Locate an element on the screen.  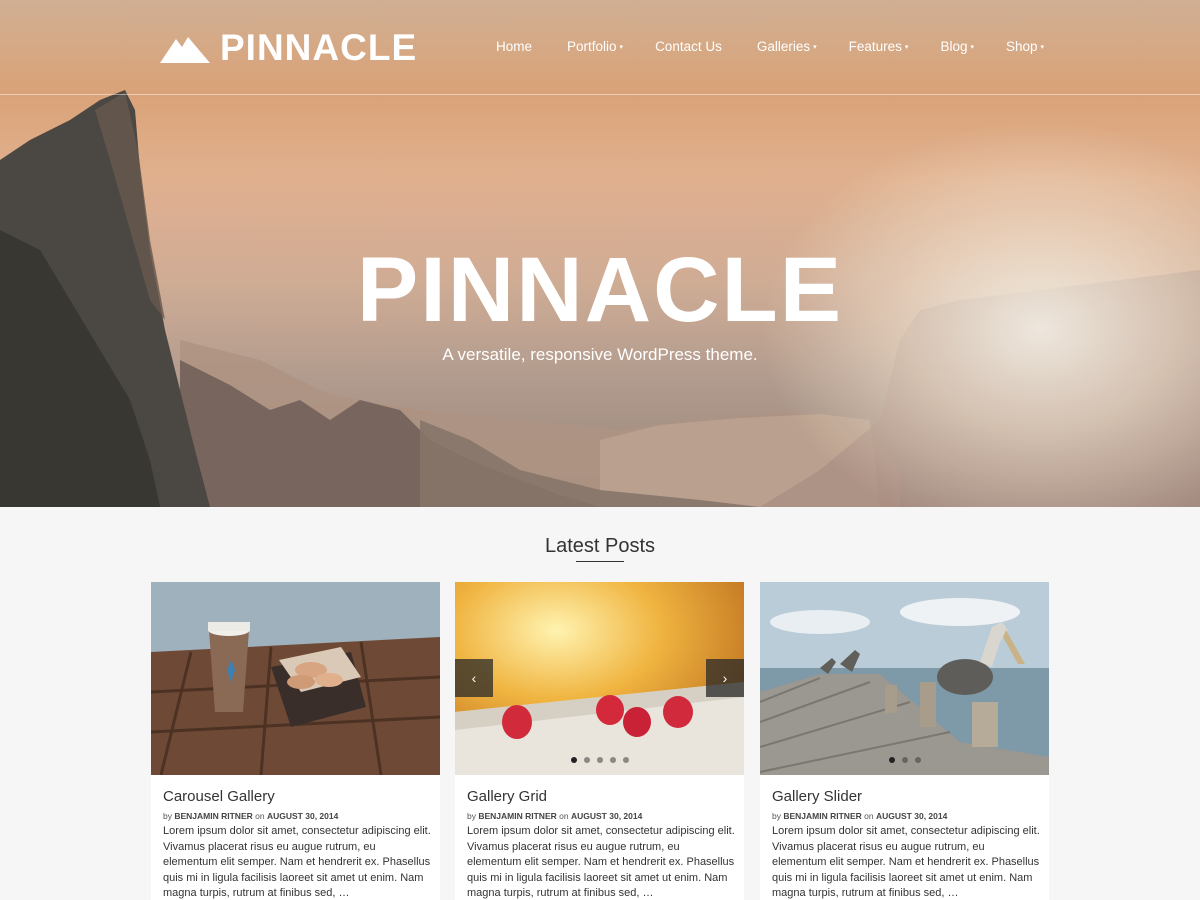
post-thumbnail: ‹ › is located at coordinates (599, 678).